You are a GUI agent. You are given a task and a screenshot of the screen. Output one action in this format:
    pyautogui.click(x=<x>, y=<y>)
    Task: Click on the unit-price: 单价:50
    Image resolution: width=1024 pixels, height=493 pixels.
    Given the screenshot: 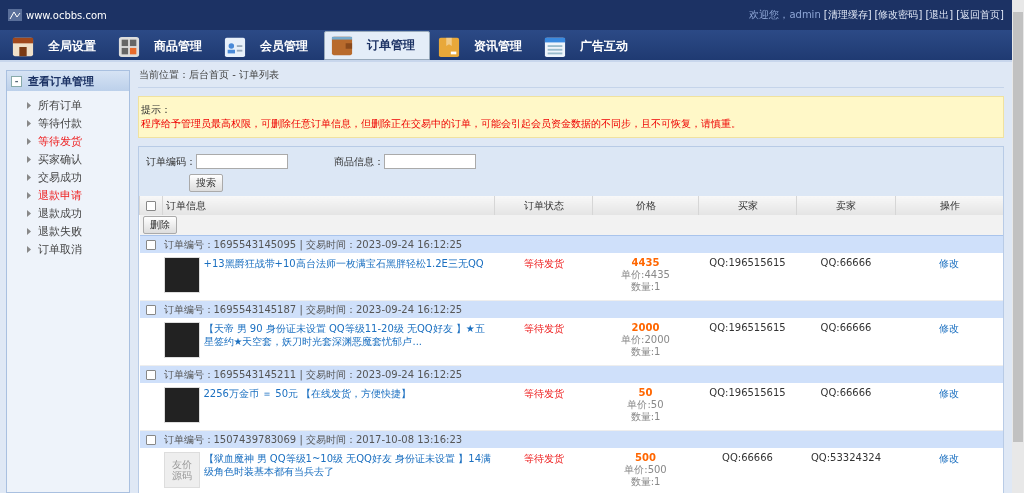 What is the action you would take?
    pyautogui.click(x=645, y=405)
    